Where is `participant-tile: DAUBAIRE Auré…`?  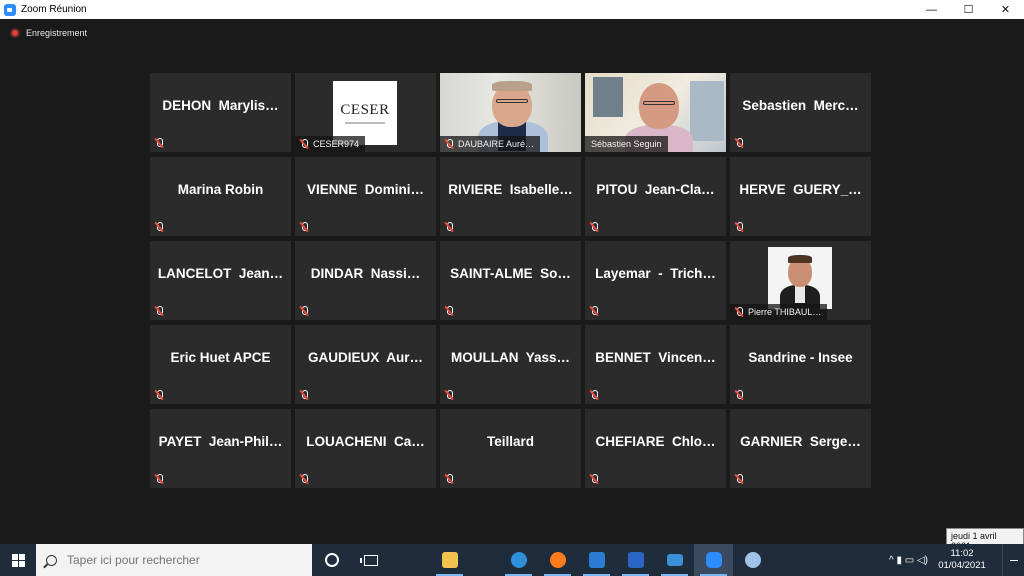 participant-tile: DAUBAIRE Auré… is located at coordinates (510, 112).